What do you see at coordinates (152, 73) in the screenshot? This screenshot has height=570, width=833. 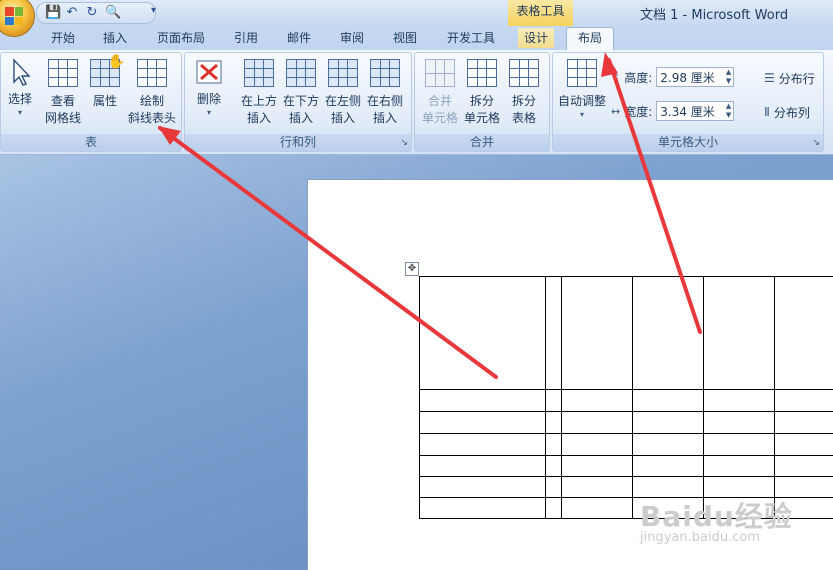 I see `diagonal-header-icon` at bounding box center [152, 73].